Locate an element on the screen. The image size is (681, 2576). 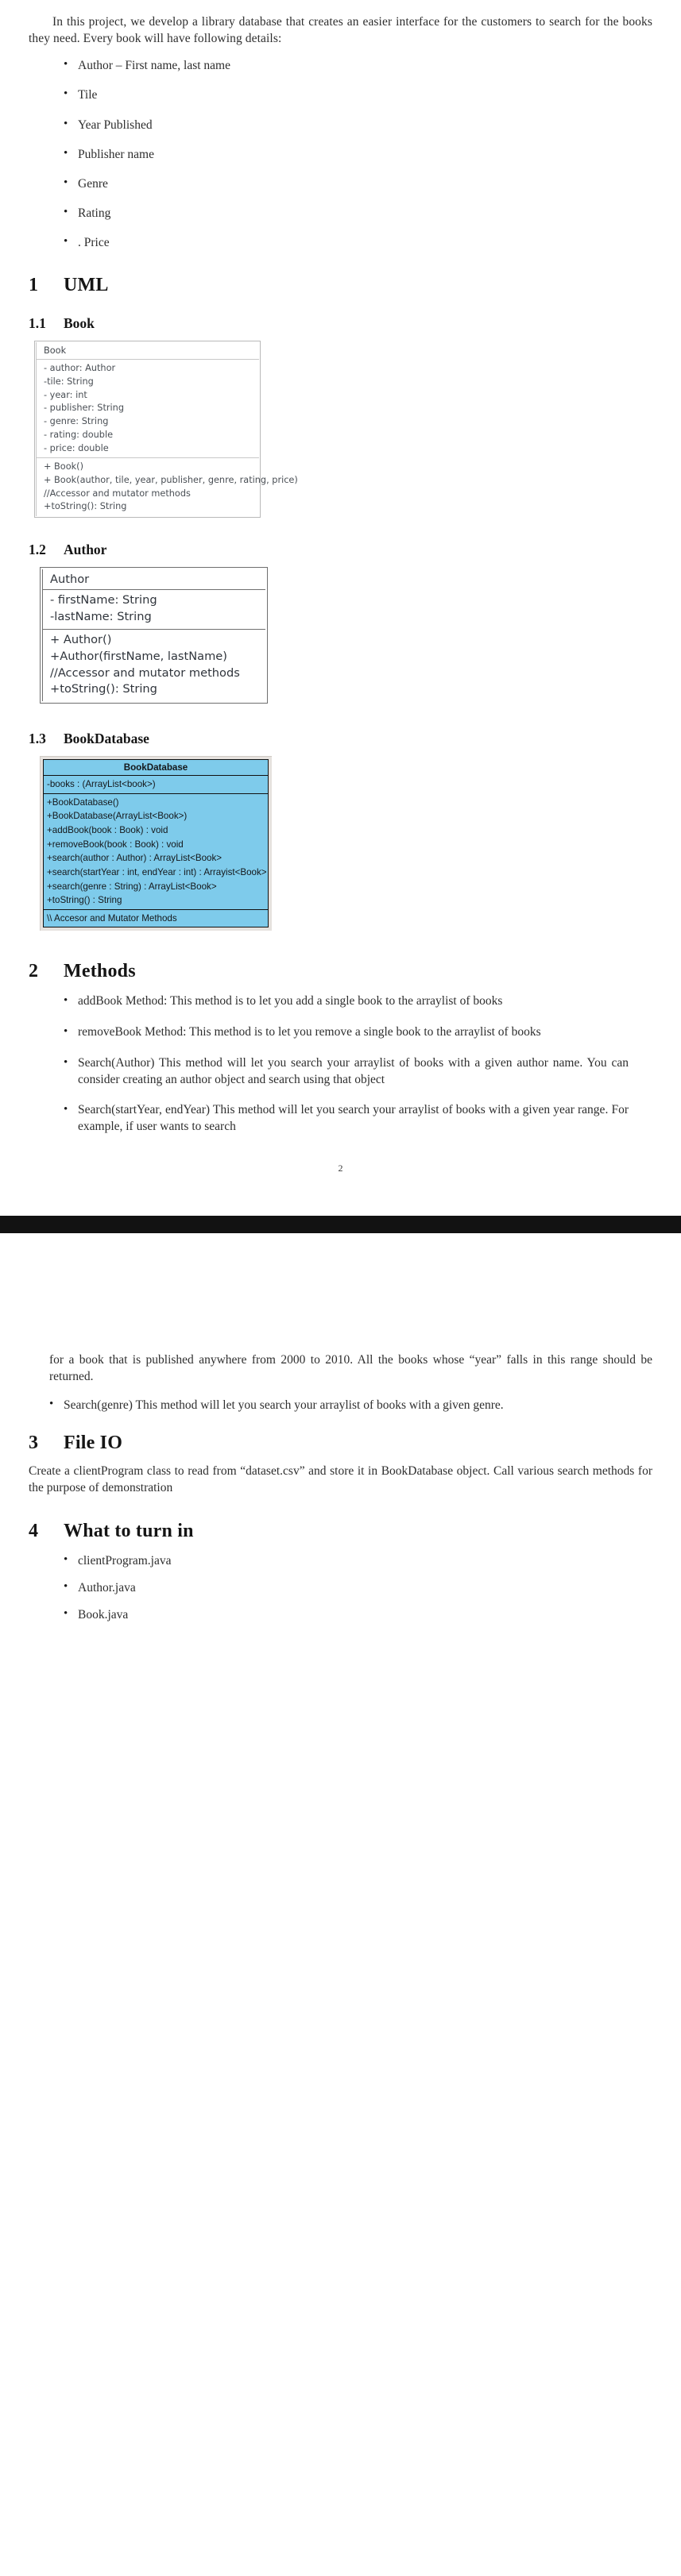
uml-method: +Author(firstName, lastName) is located at coordinates (138, 656).